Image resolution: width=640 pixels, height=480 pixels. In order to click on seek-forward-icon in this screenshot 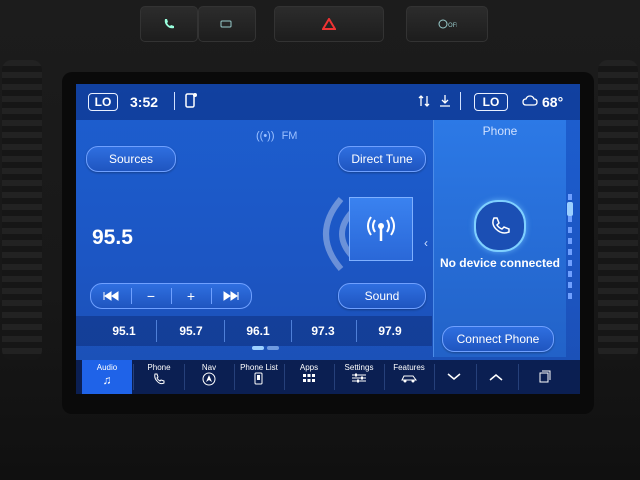, I will do `click(231, 296)`.